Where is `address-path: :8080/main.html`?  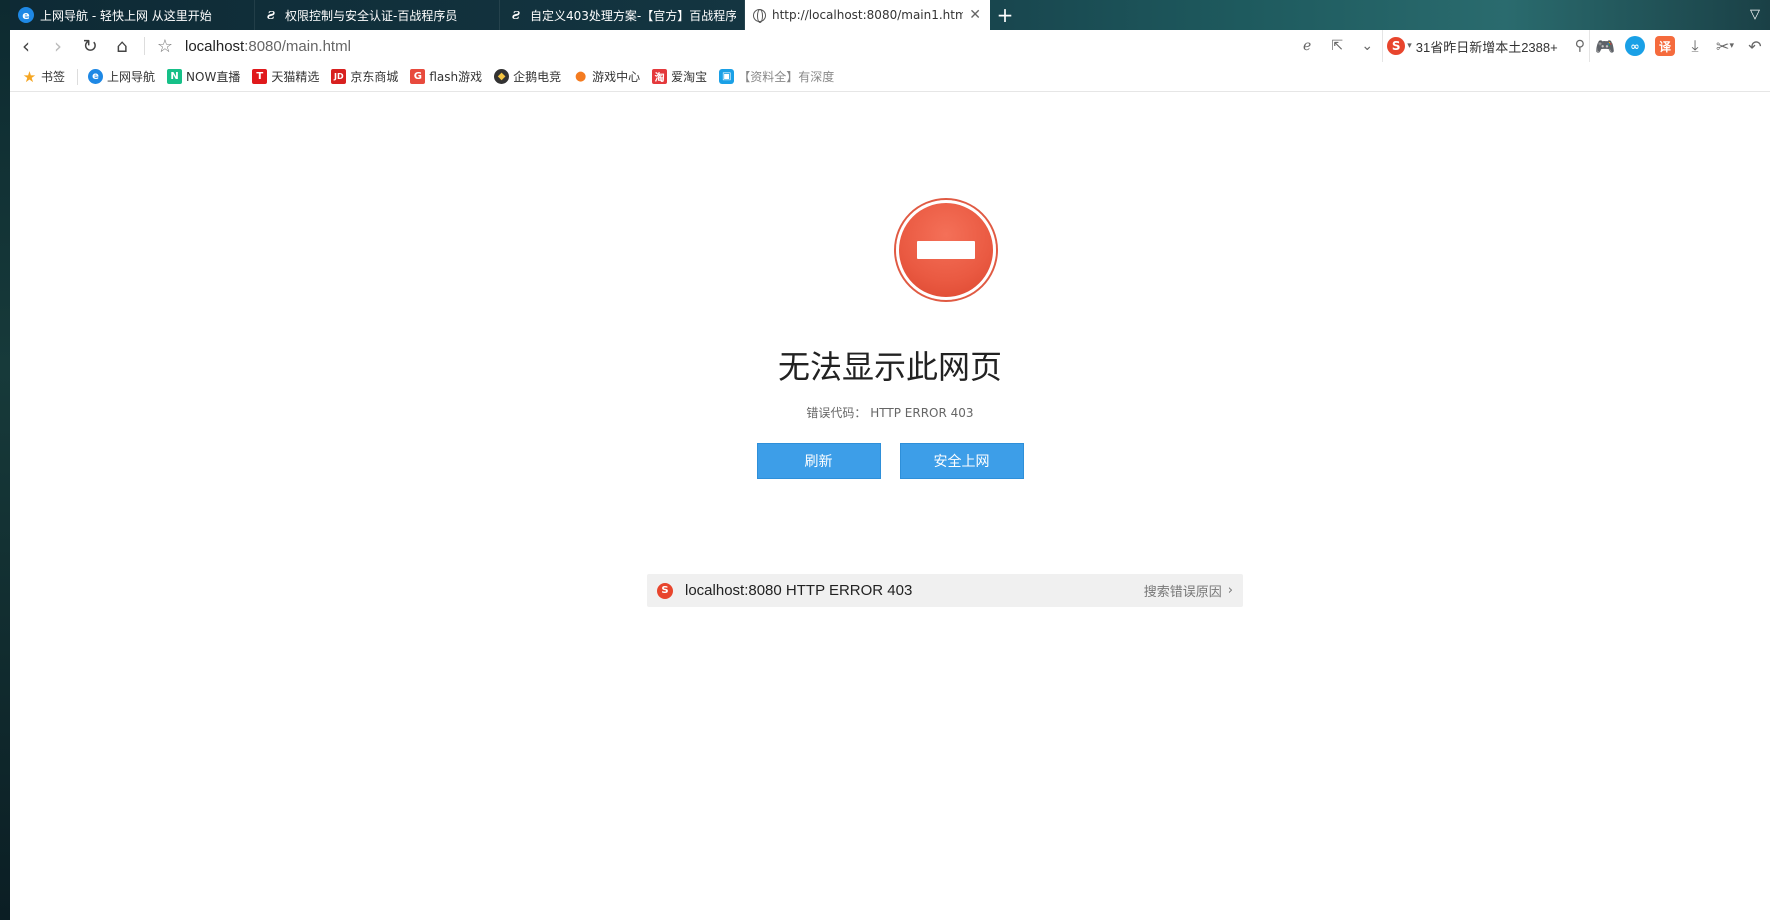 address-path: :8080/main.html is located at coordinates (297, 46).